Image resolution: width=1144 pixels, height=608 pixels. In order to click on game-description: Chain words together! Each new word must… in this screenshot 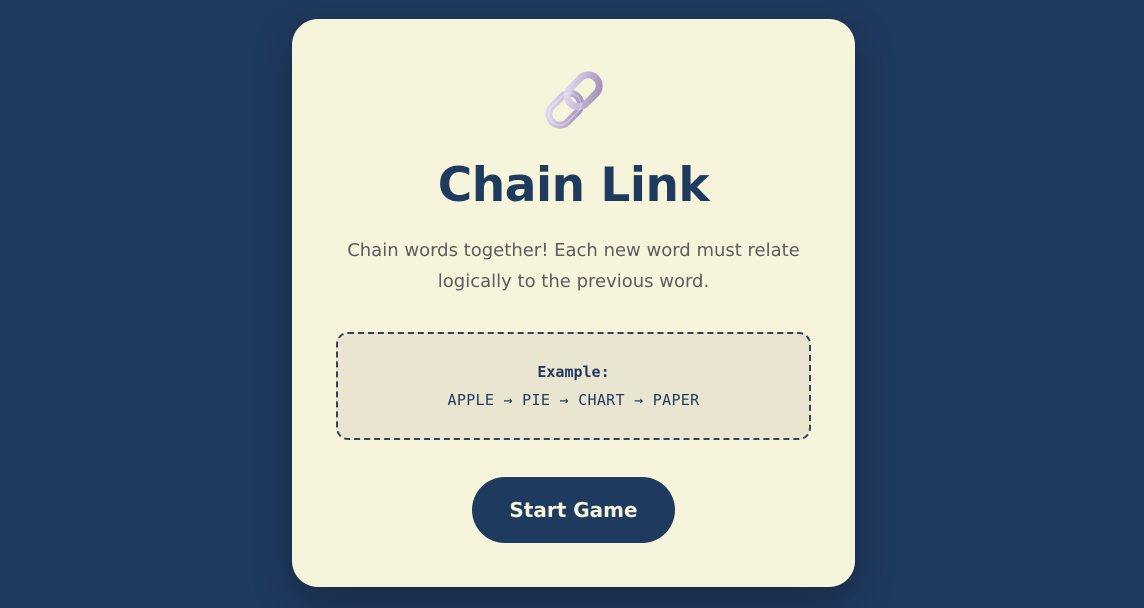, I will do `click(573, 266)`.